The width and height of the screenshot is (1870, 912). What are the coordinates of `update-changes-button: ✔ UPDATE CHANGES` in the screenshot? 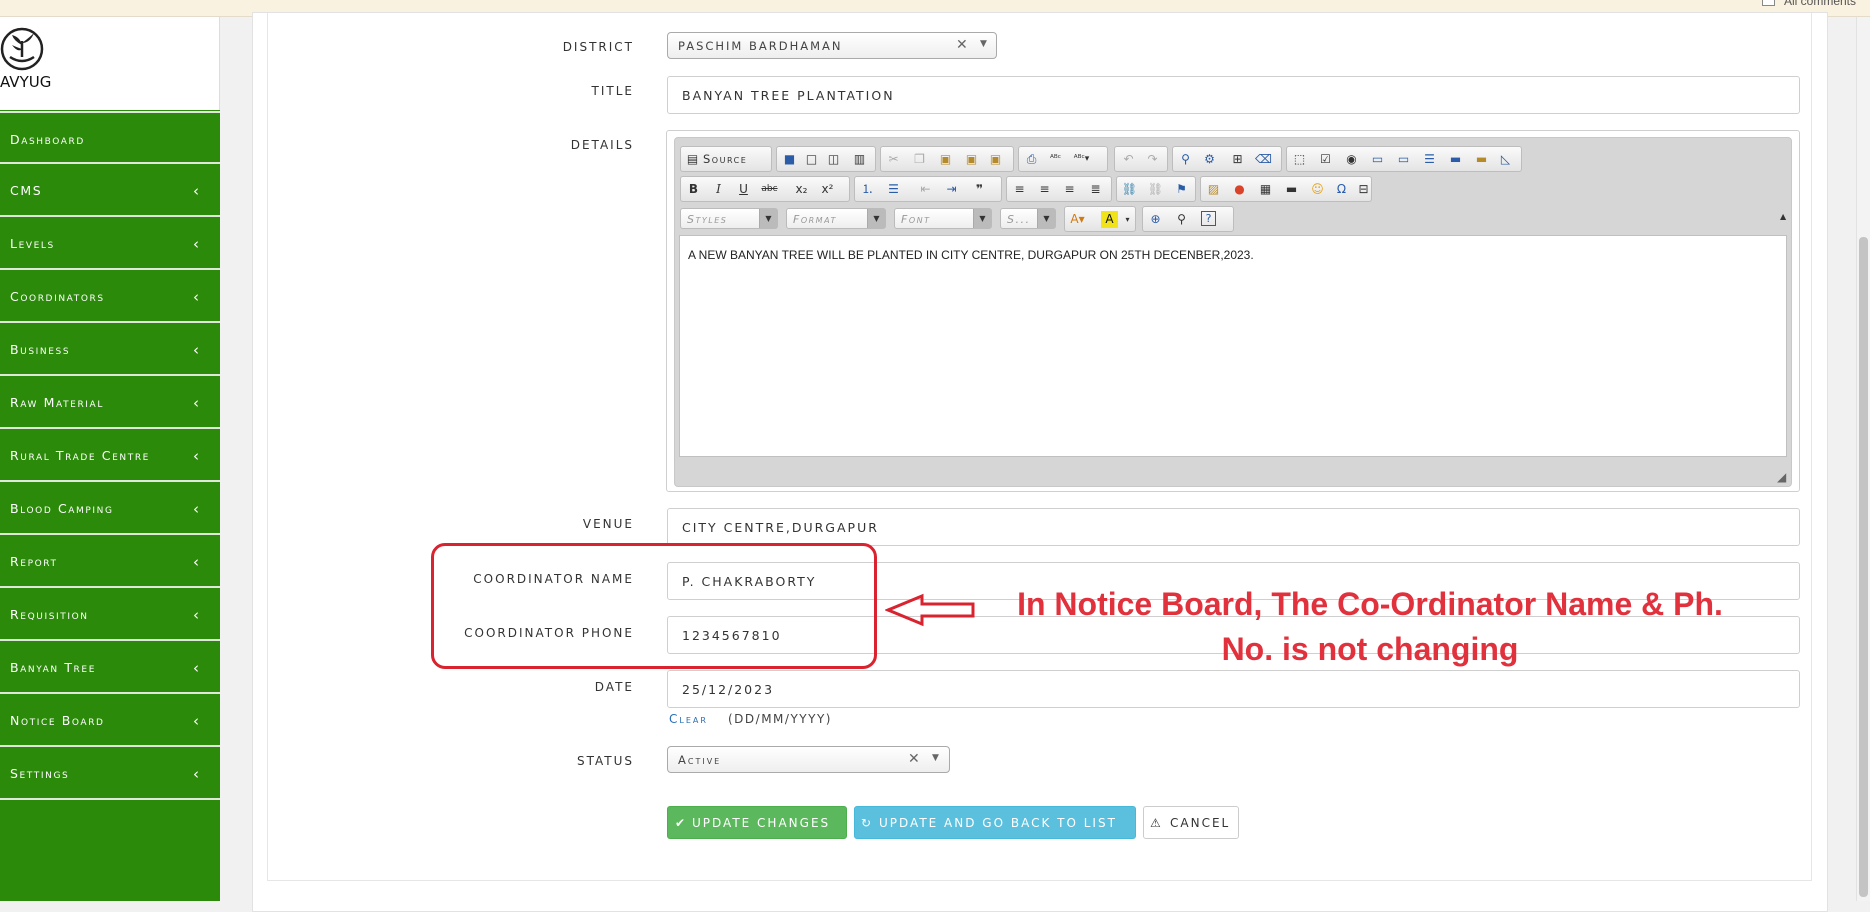 It's located at (757, 822).